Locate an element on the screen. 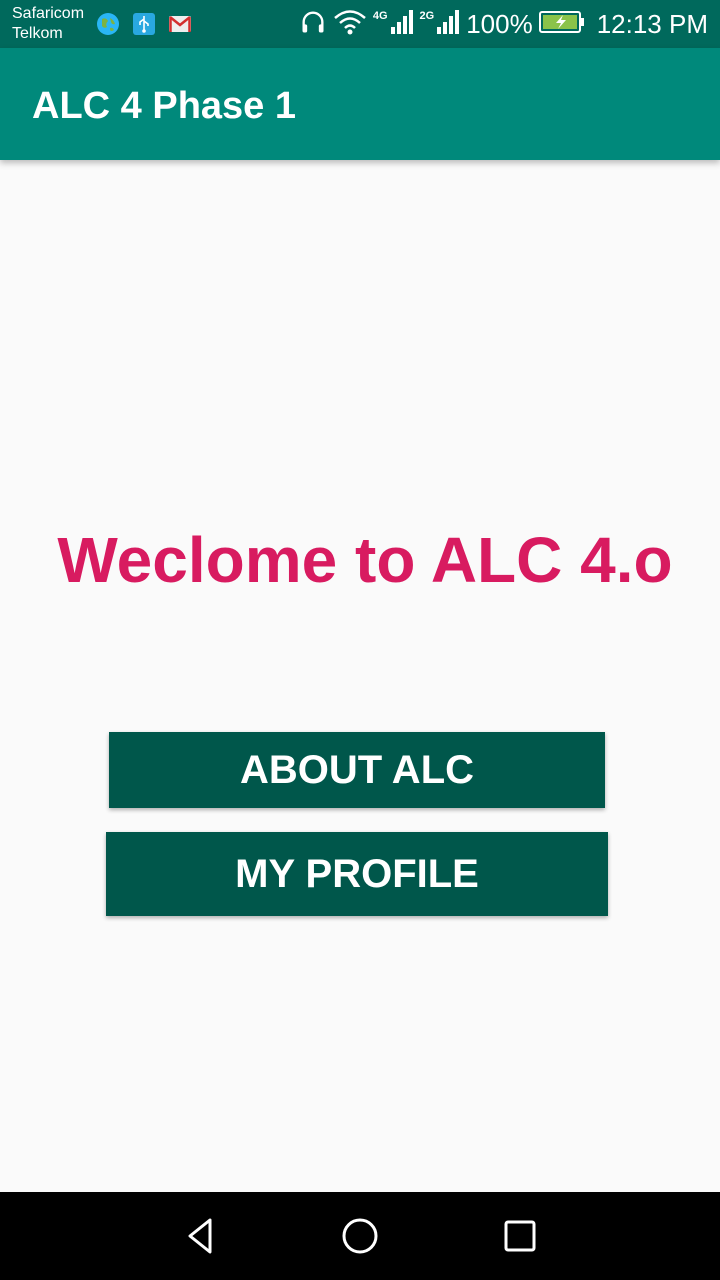 The width and height of the screenshot is (720, 1280). about-alc-button: ABOUT ALC is located at coordinates (357, 770).